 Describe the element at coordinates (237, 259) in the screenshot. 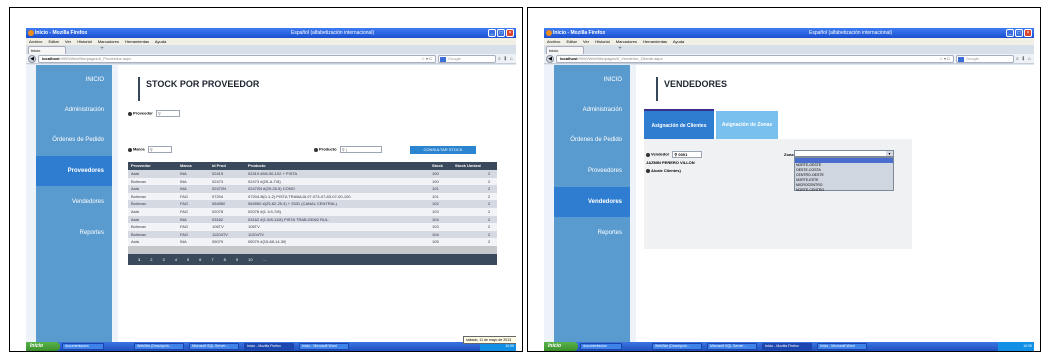

I see `pager-page: 9` at that location.